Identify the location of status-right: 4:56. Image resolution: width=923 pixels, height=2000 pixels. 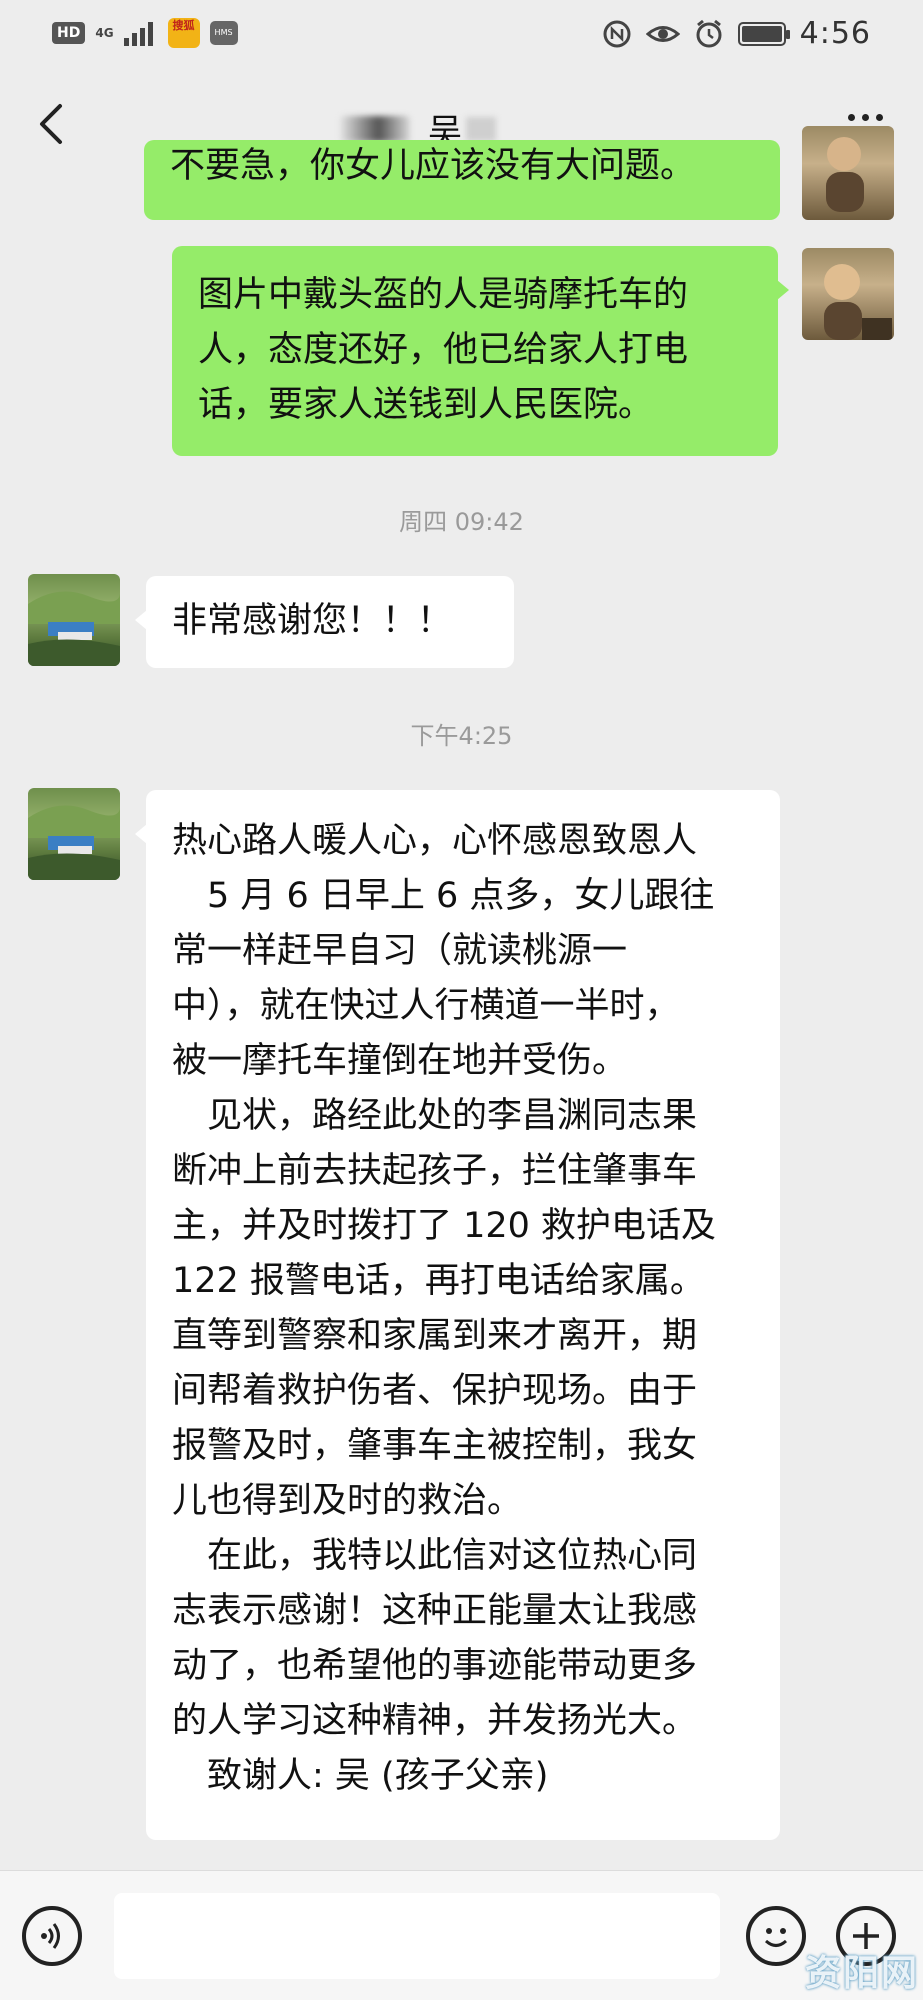
(736, 33).